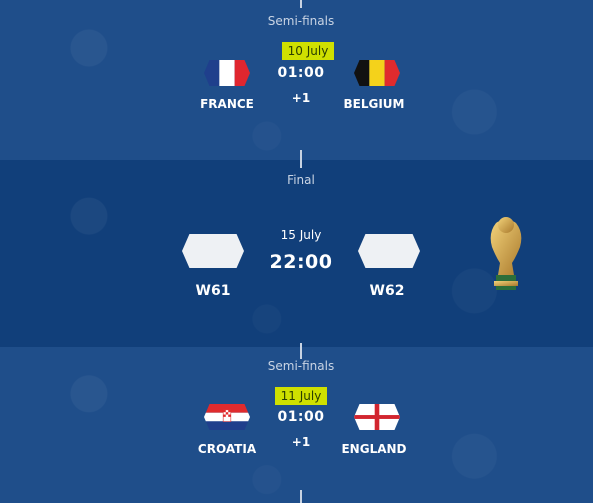  I want to click on match-date: 10 July, so click(308, 51).